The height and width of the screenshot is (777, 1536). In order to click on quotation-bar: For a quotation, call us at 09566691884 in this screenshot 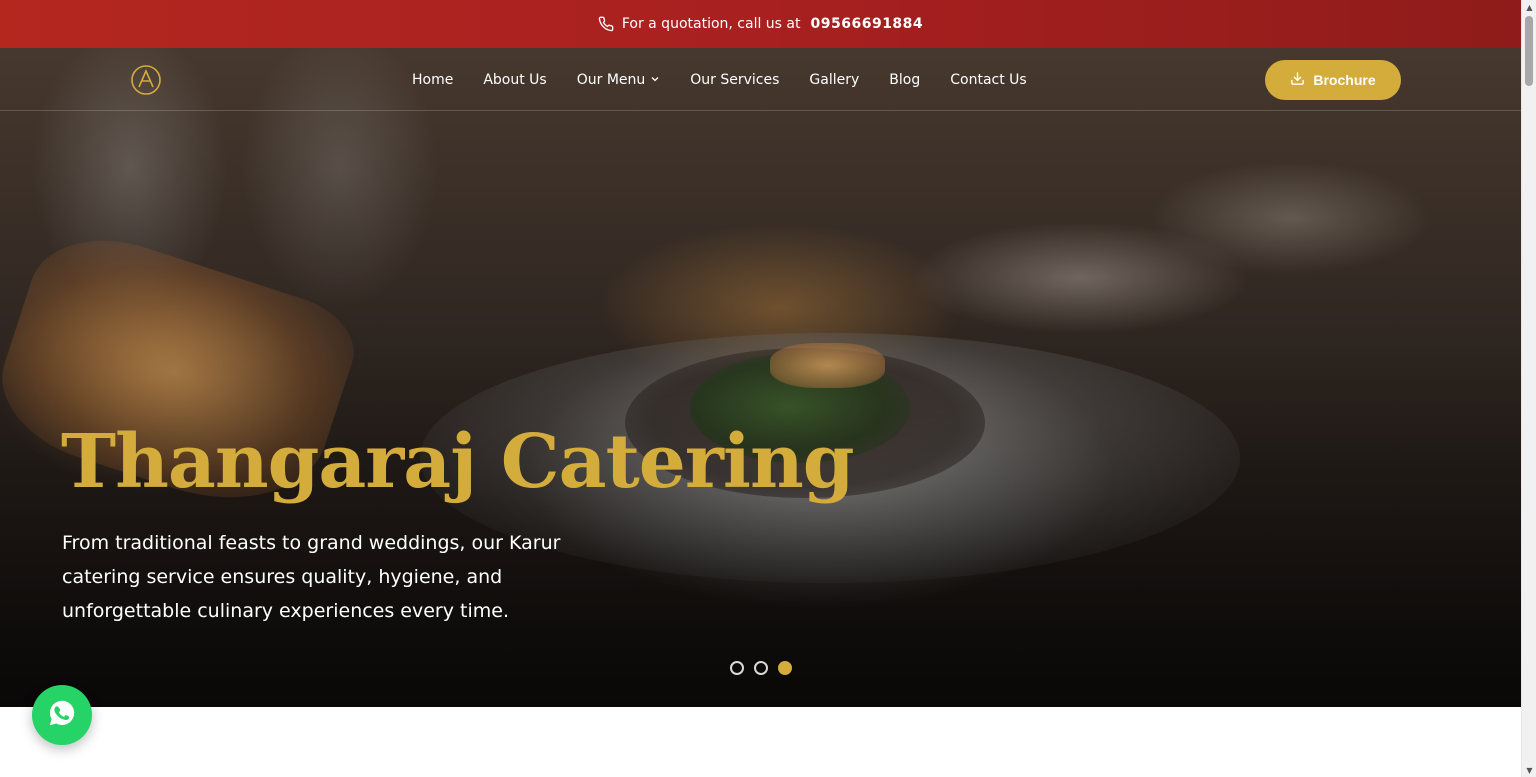, I will do `click(760, 24)`.